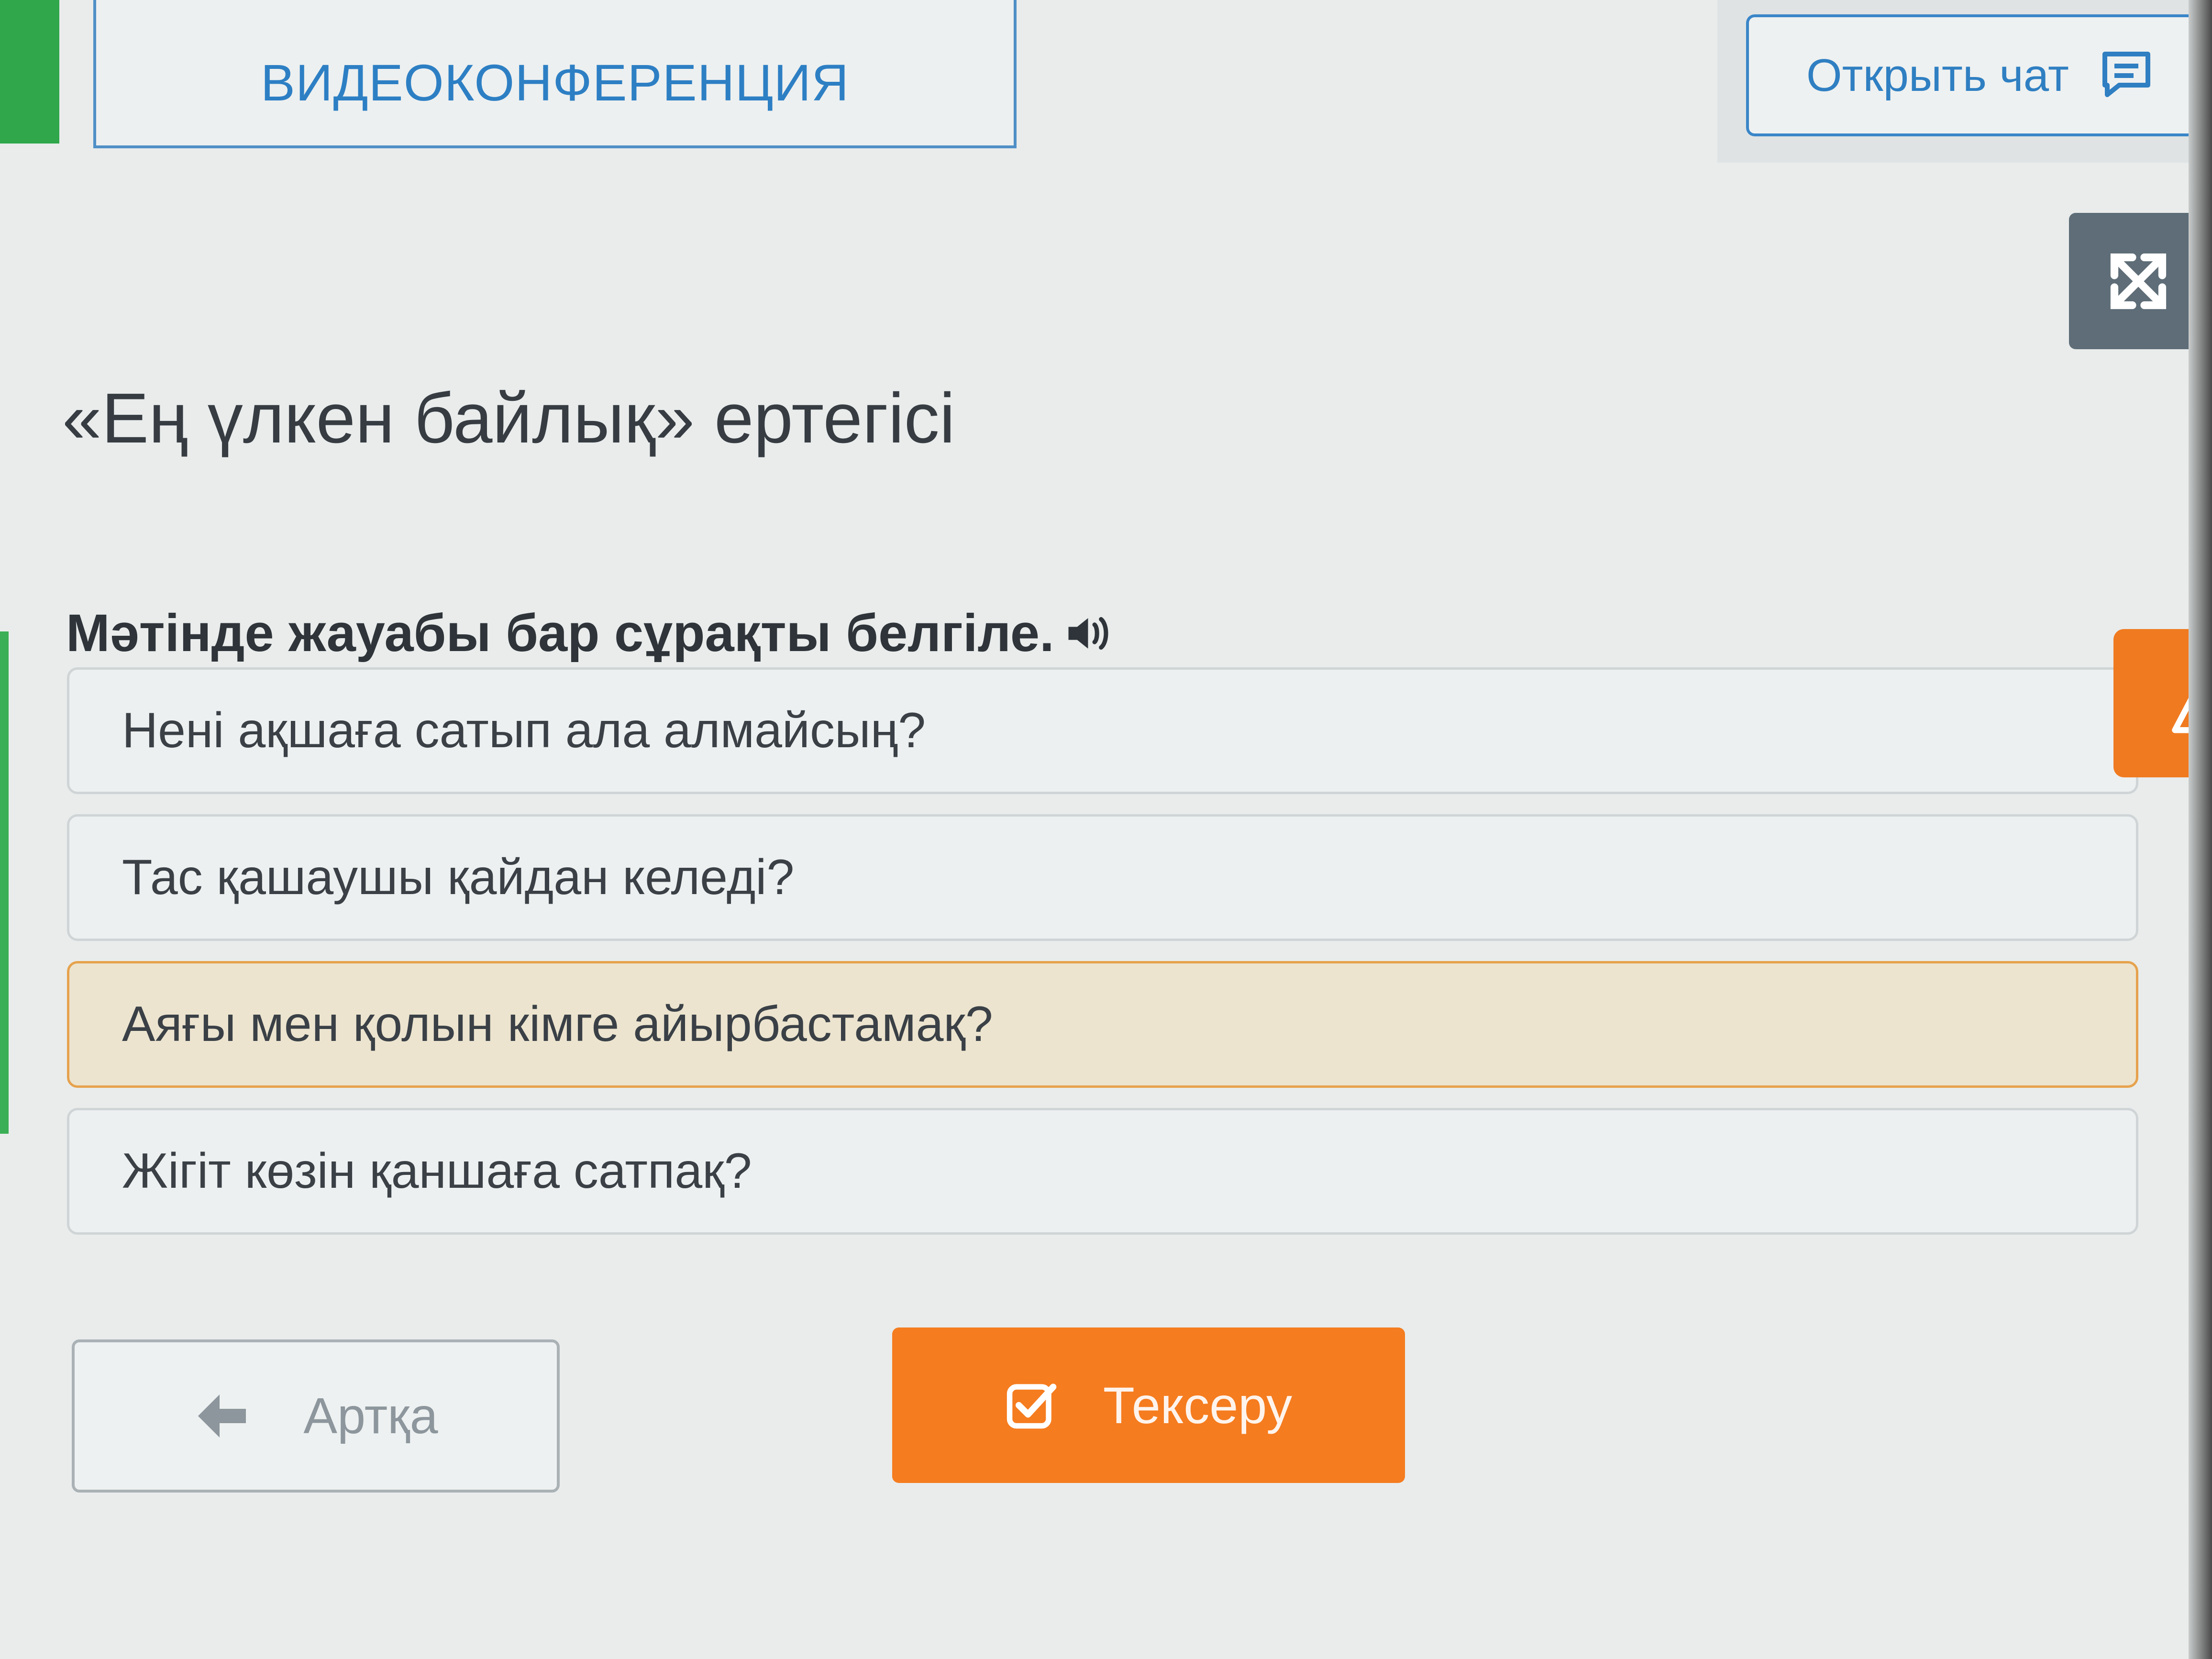 The width and height of the screenshot is (2212, 1659). What do you see at coordinates (1102, 1171) in the screenshot?
I see `answer-option-4: Жігіт көзін қаншаға сатпақ?` at bounding box center [1102, 1171].